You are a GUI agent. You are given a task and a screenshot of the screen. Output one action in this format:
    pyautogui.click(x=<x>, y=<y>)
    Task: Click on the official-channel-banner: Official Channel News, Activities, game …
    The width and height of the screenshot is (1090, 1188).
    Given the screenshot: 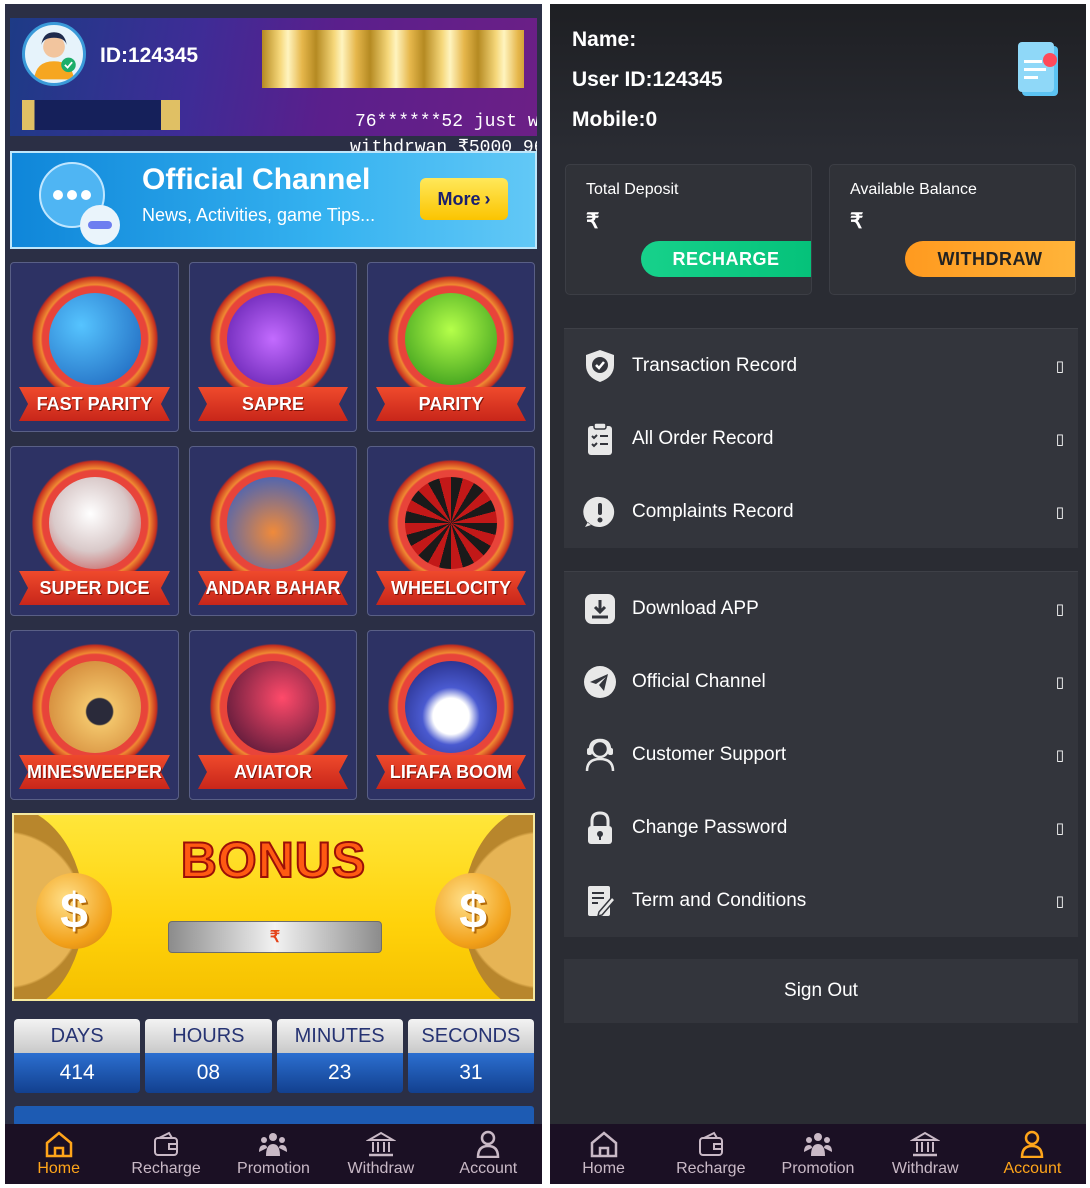 What is the action you would take?
    pyautogui.click(x=273, y=200)
    